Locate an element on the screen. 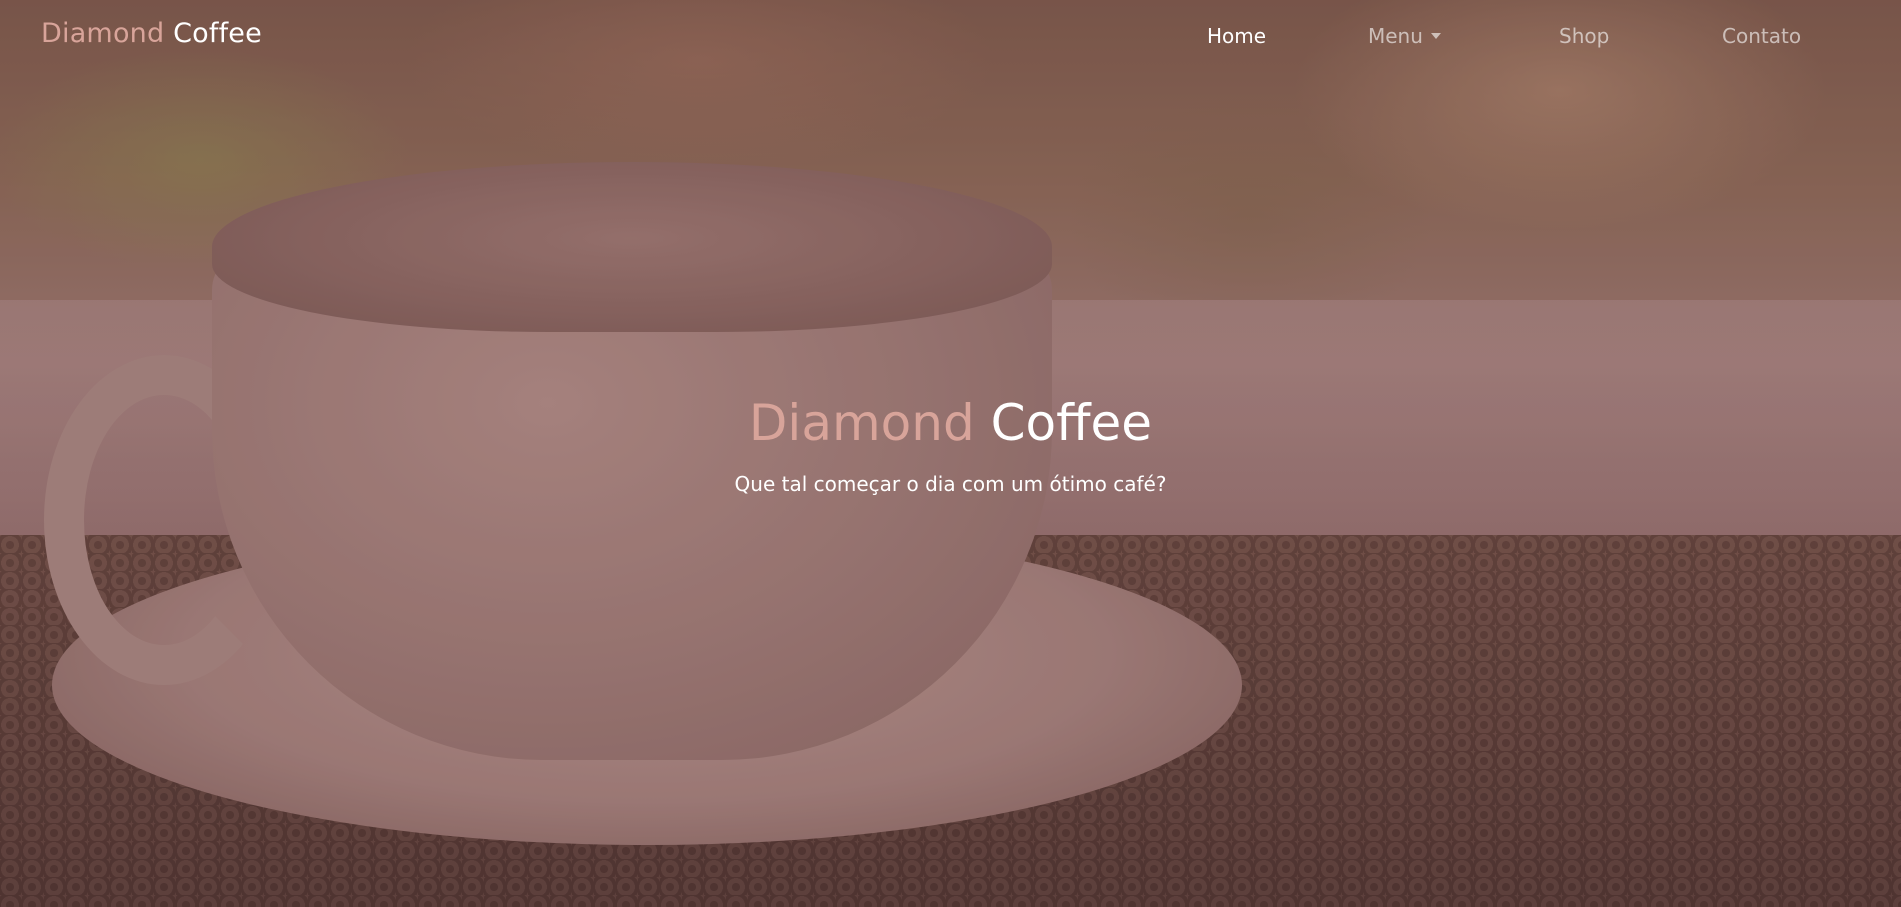  nav-menu-dropdown: Menu is located at coordinates (1404, 36).